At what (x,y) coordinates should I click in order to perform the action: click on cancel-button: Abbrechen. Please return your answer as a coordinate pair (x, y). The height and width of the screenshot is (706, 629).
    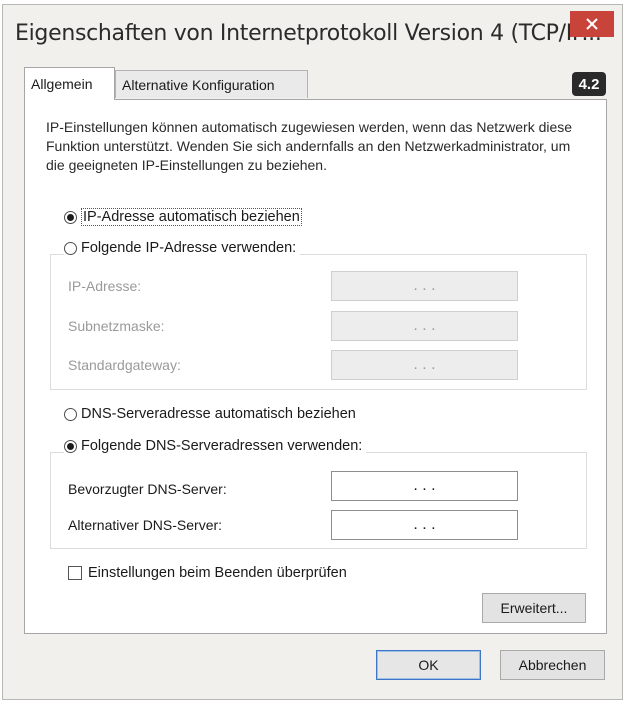
    Looking at the image, I should click on (552, 665).